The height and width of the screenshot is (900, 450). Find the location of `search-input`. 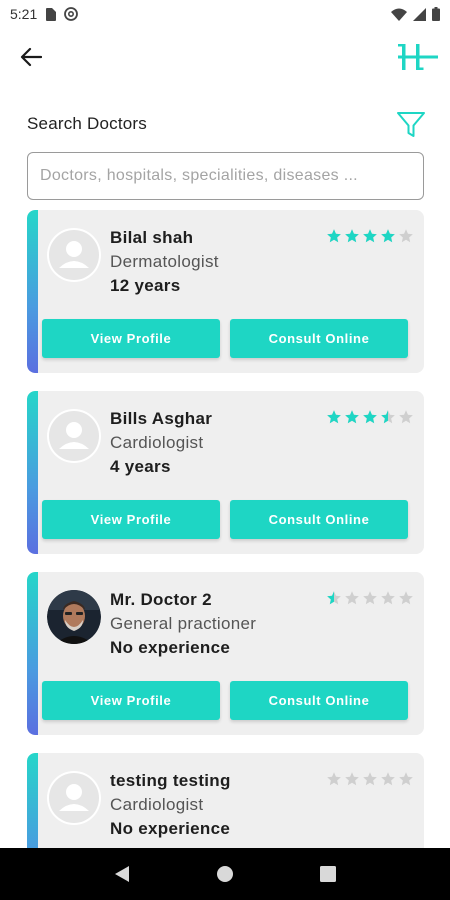

search-input is located at coordinates (225, 176).